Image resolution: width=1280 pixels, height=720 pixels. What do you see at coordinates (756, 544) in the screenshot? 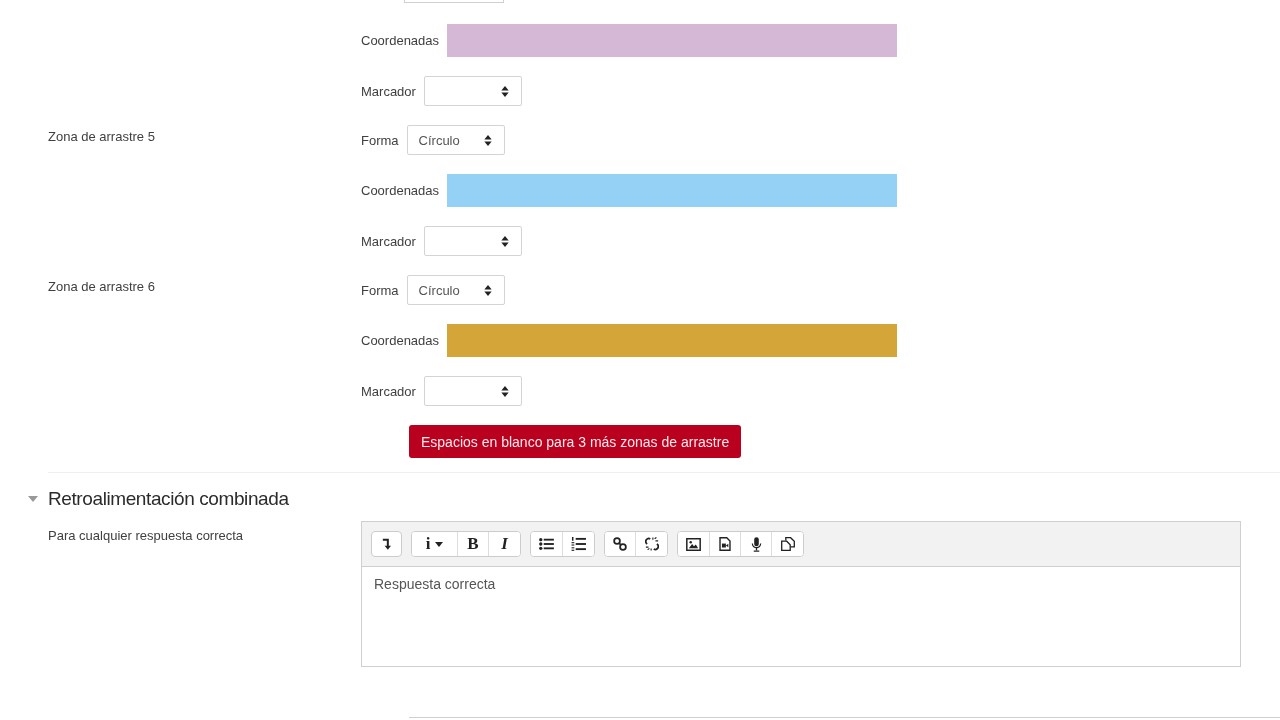
I see `microphone-icon` at bounding box center [756, 544].